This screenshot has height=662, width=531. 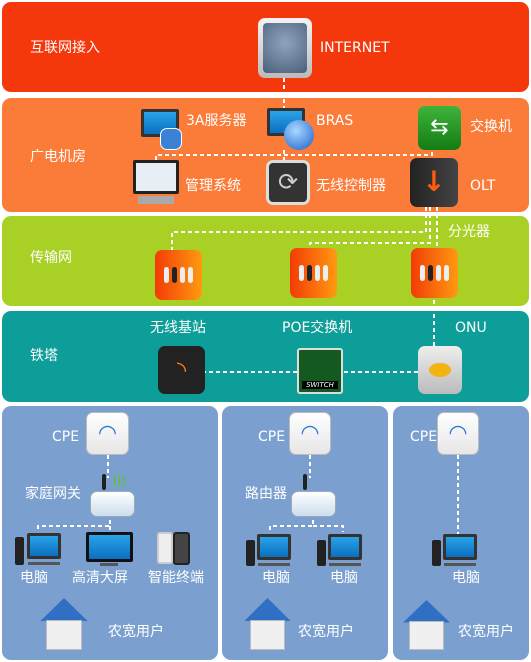 I want to click on device-label-3a: 电脑, so click(x=466, y=578).